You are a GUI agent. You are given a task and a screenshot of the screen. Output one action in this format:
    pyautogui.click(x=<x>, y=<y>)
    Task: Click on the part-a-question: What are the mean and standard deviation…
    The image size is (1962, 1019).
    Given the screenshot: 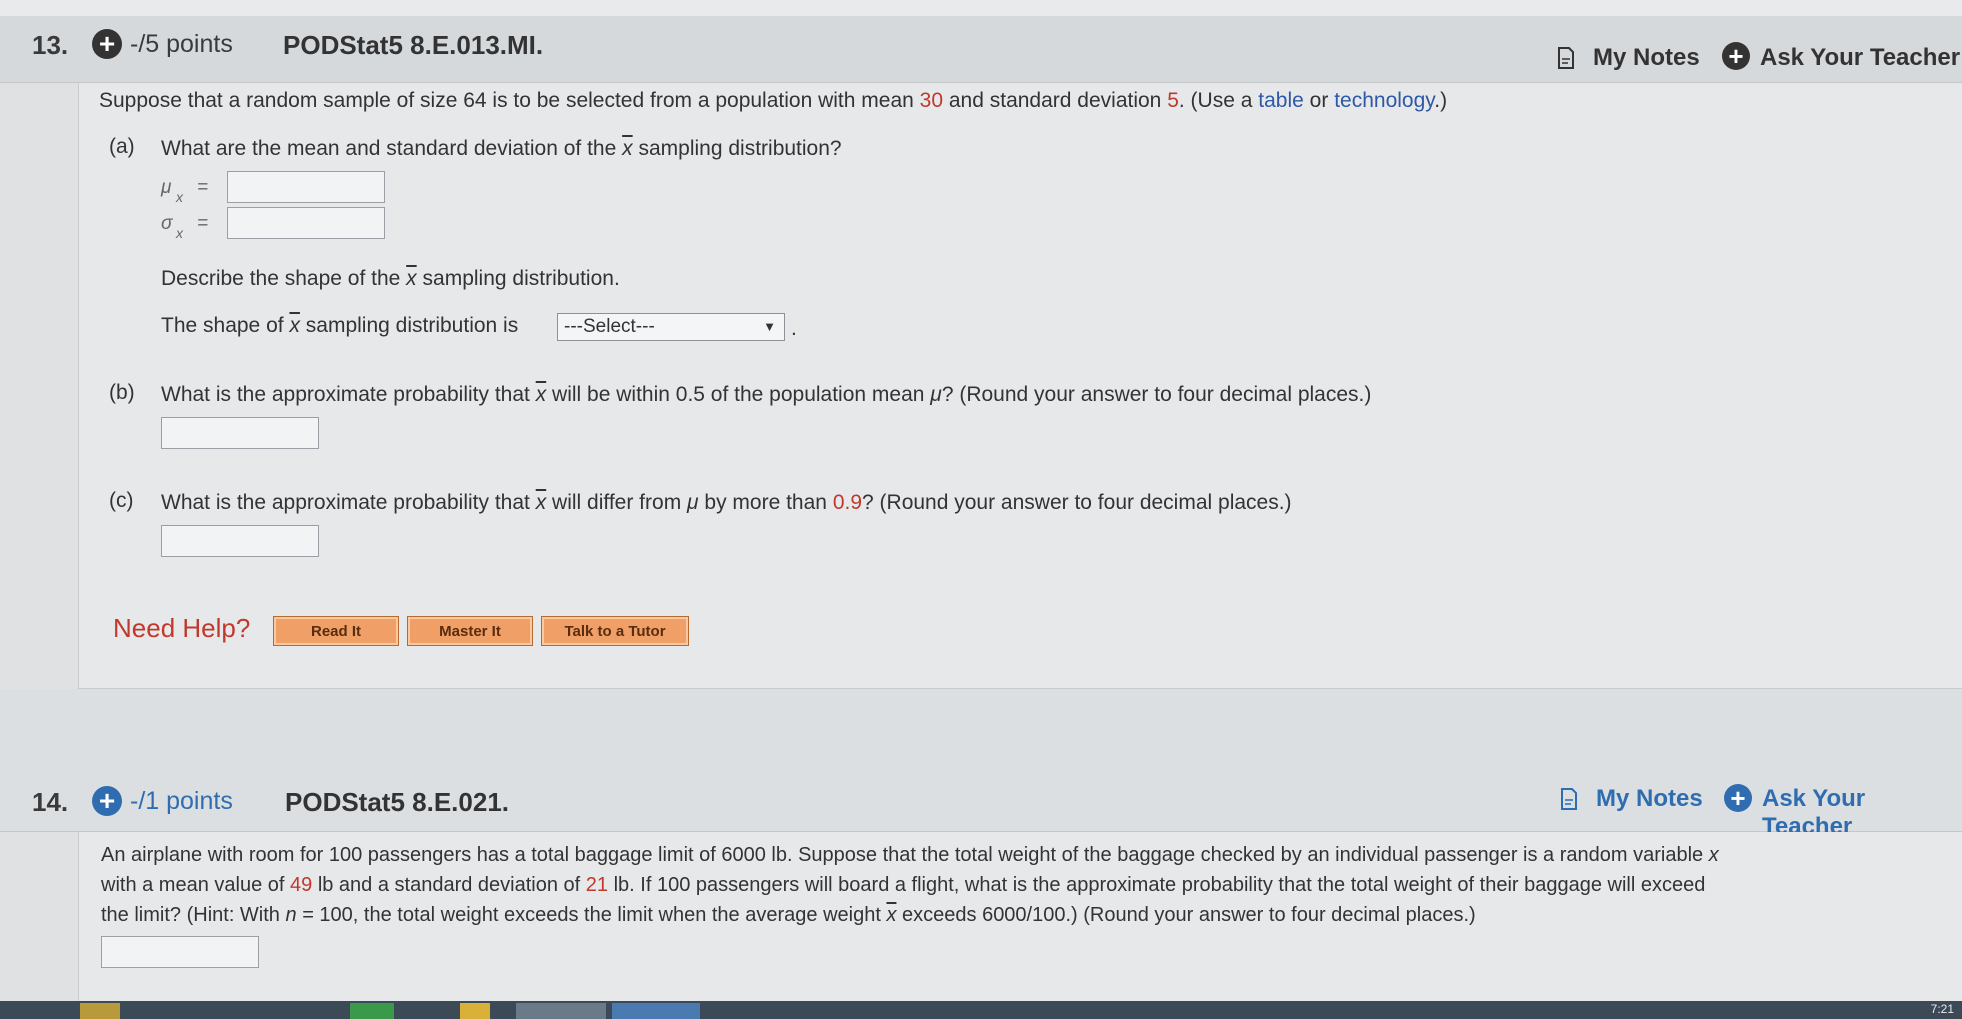 What is the action you would take?
    pyautogui.click(x=501, y=148)
    